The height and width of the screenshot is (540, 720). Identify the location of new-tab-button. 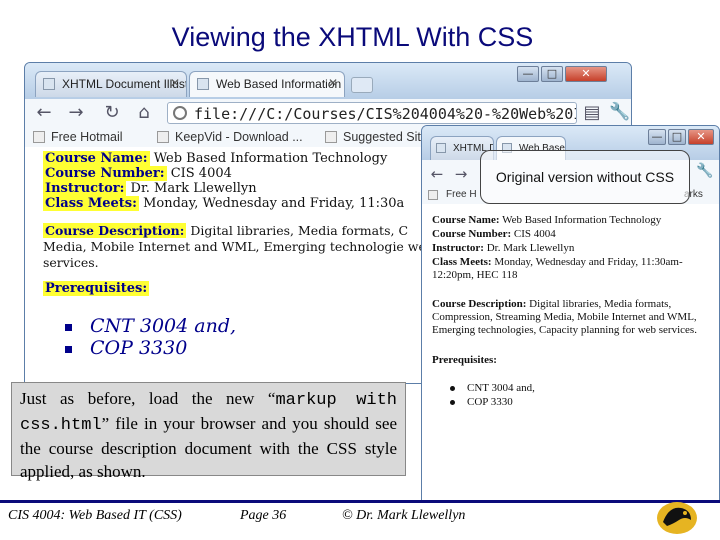
(362, 85).